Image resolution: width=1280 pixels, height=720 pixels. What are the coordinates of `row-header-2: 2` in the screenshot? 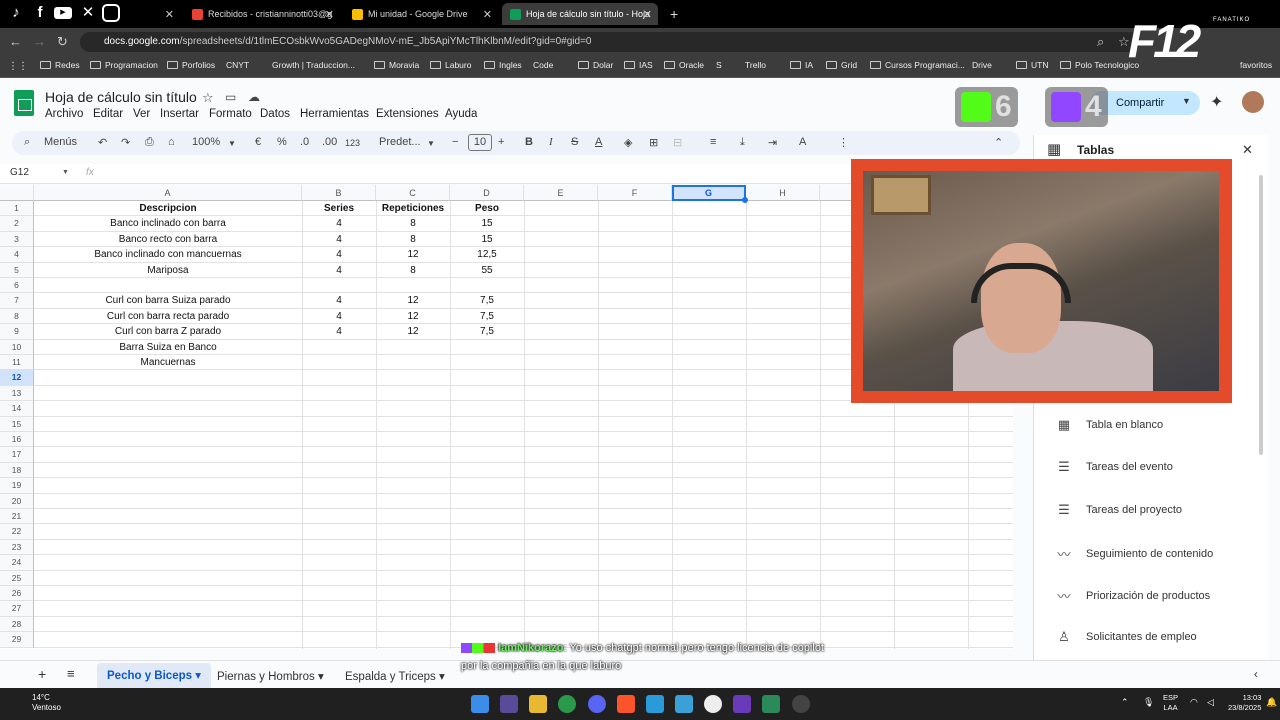 It's located at (17, 224).